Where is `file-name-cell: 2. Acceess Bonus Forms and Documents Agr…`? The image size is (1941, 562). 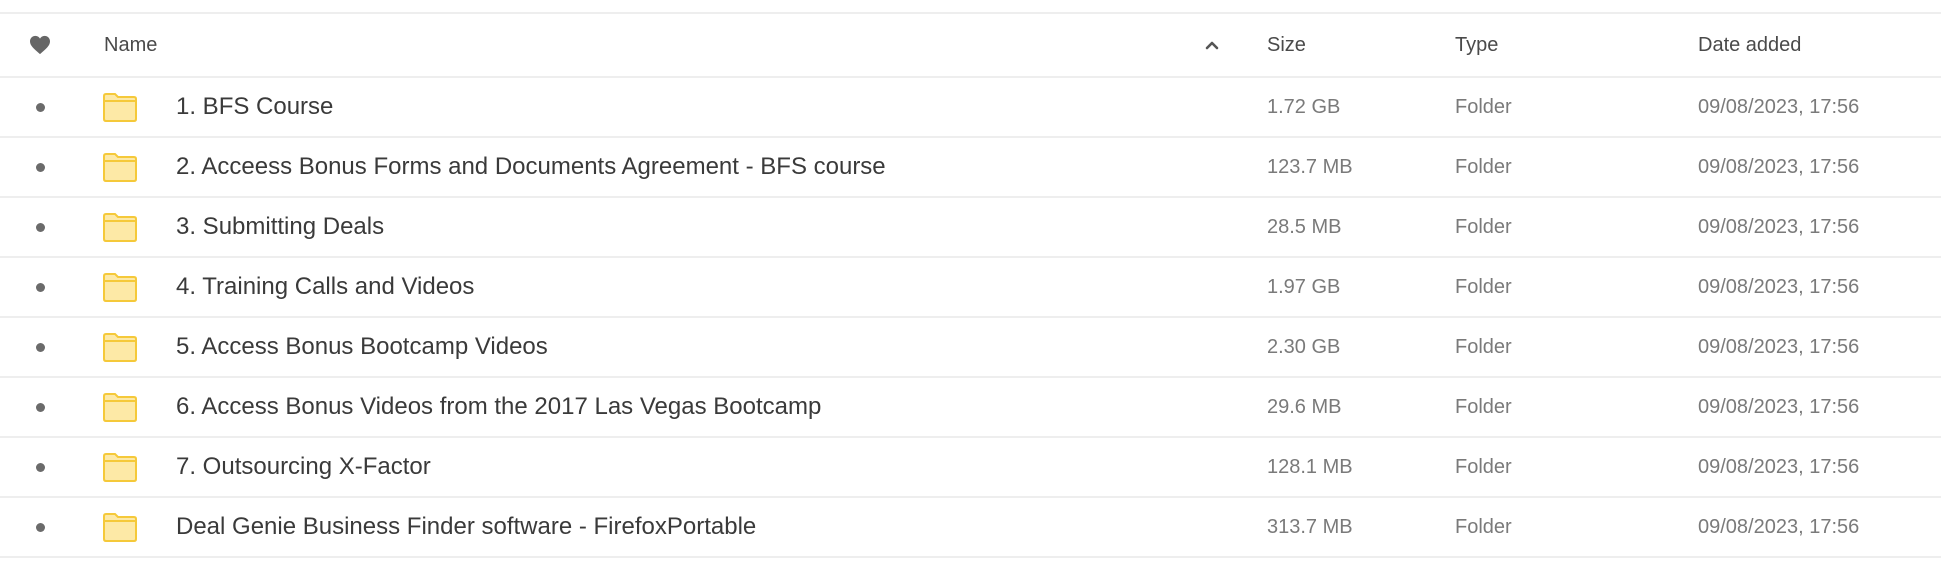 file-name-cell: 2. Acceess Bonus Forms and Documents Agr… is located at coordinates (531, 167).